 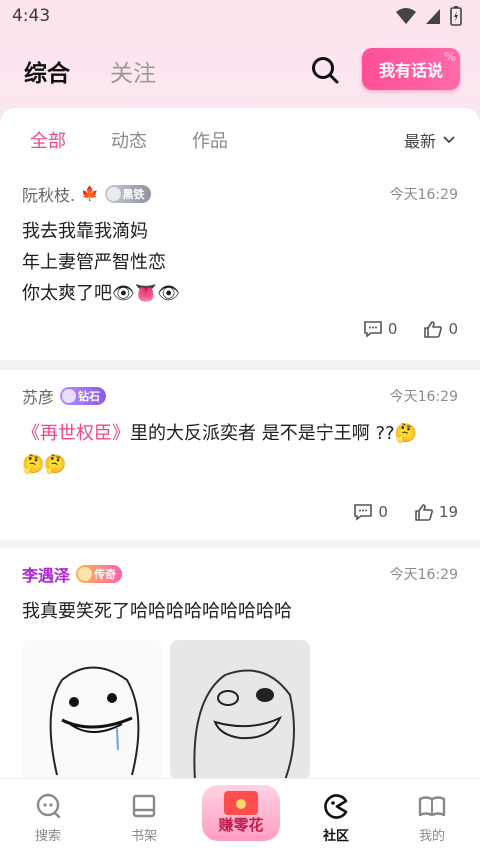 What do you see at coordinates (72, 574) in the screenshot?
I see `post-author: 李遇泽 传奇` at bounding box center [72, 574].